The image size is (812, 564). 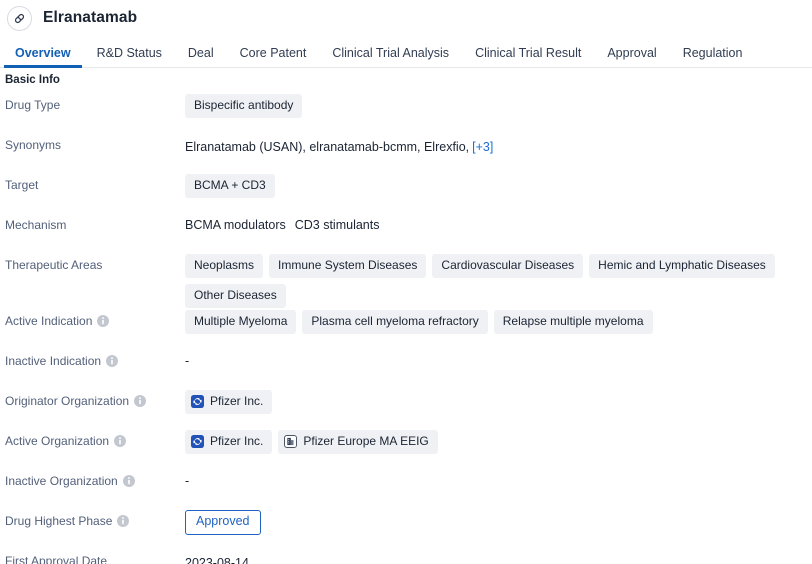 What do you see at coordinates (19, 18) in the screenshot?
I see `capsule-icon` at bounding box center [19, 18].